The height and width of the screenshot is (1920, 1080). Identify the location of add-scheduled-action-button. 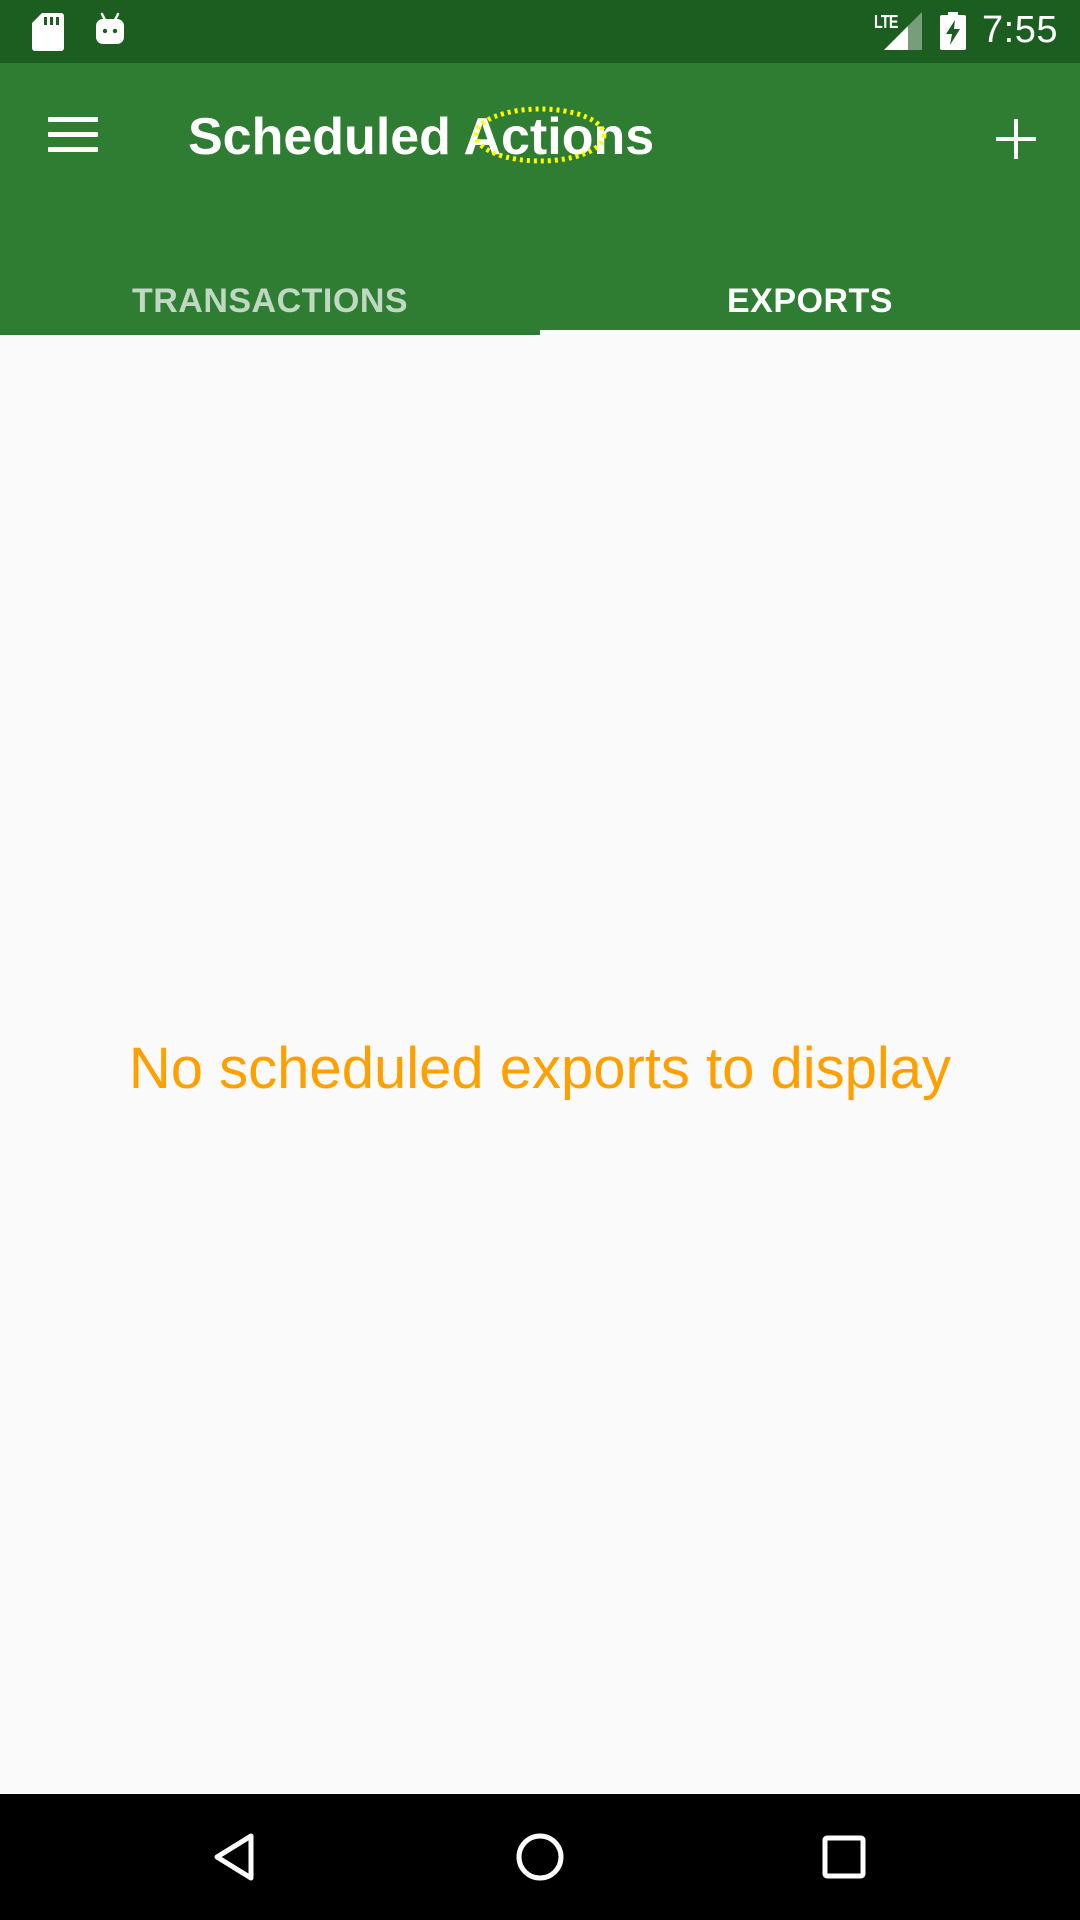
(1016, 139).